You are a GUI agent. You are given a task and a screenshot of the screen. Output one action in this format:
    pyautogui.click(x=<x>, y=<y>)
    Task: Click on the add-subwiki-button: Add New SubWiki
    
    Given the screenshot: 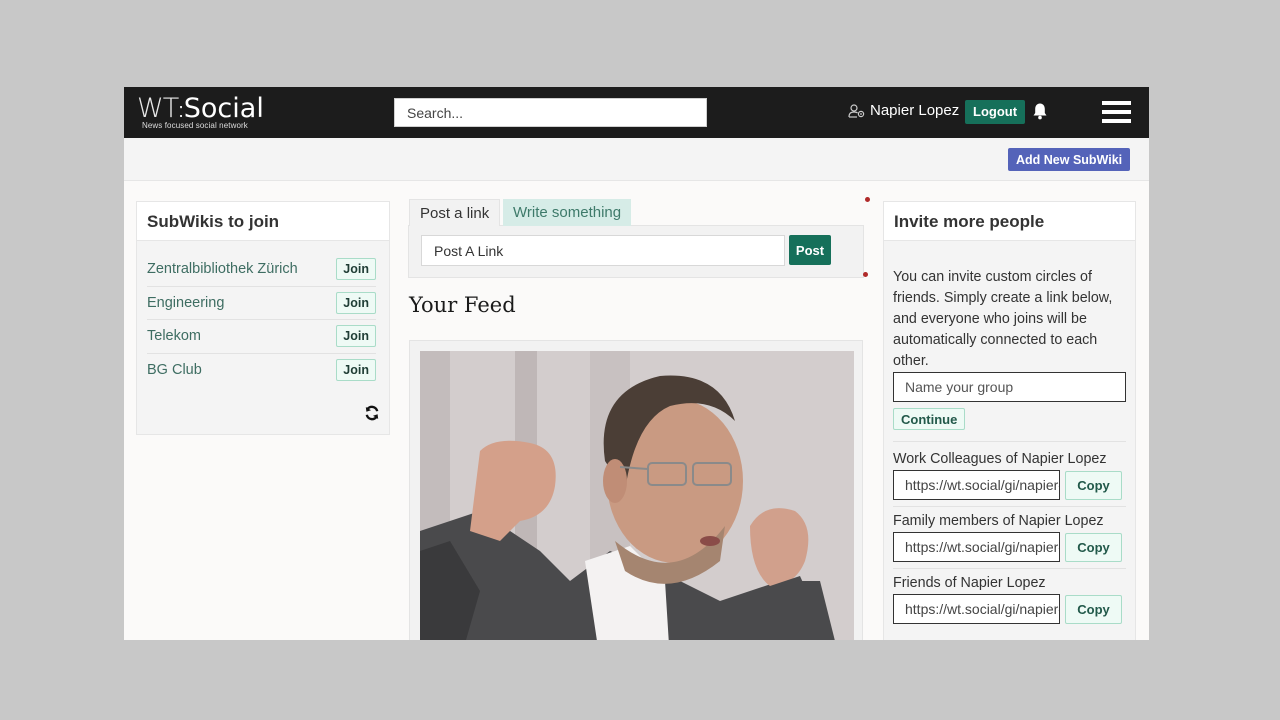 What is the action you would take?
    pyautogui.click(x=1069, y=159)
    